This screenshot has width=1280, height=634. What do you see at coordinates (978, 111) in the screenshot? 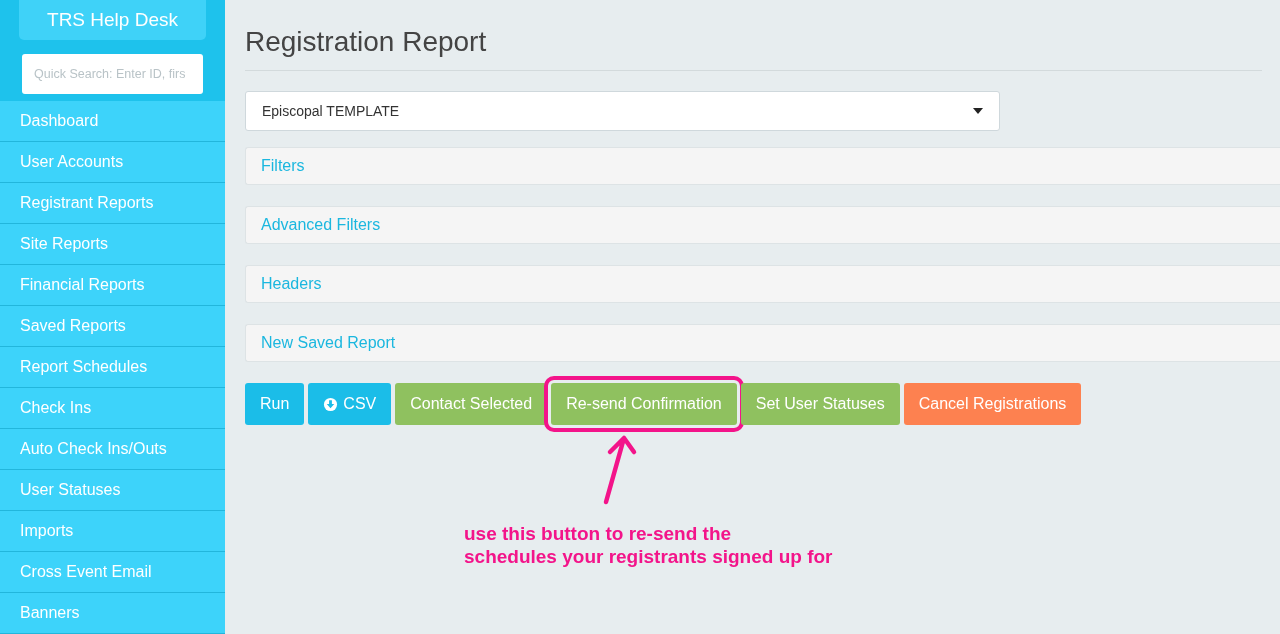
I see `caret-icon` at bounding box center [978, 111].